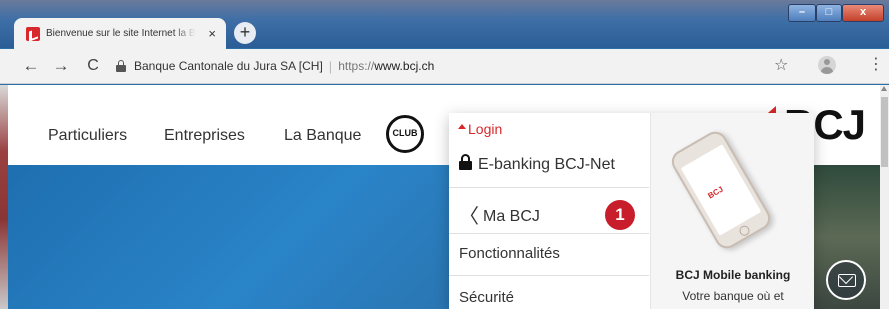 Image resolution: width=889 pixels, height=309 pixels. What do you see at coordinates (549, 128) in the screenshot?
I see `login-toggle: Login` at bounding box center [549, 128].